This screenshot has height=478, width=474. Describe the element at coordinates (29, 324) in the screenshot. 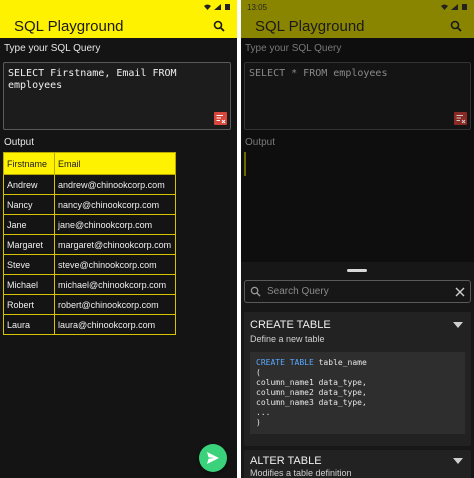

I see `table-cell: Laura` at that location.